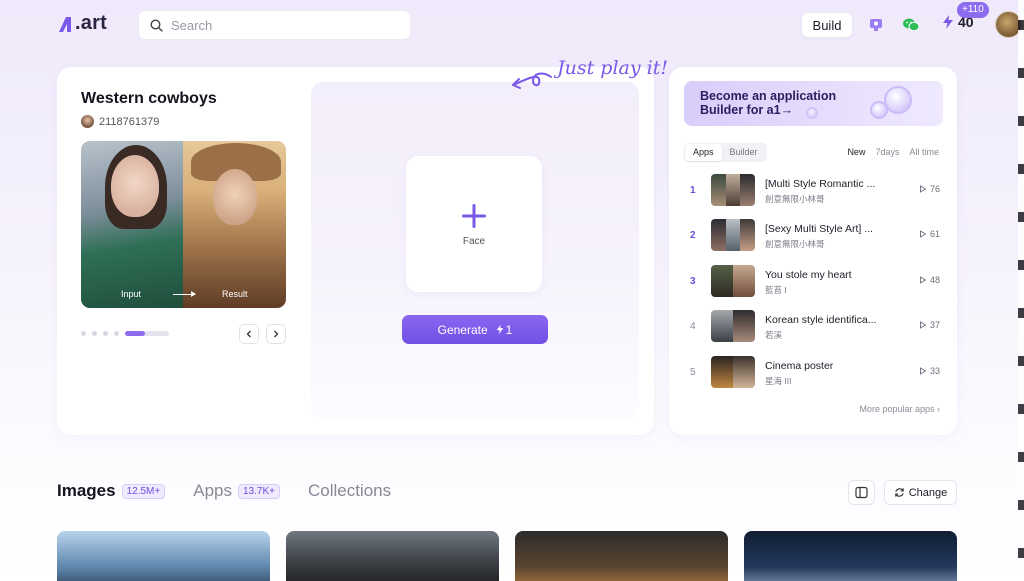  What do you see at coordinates (887, 152) in the screenshot?
I see `filter-7days: 7days` at bounding box center [887, 152].